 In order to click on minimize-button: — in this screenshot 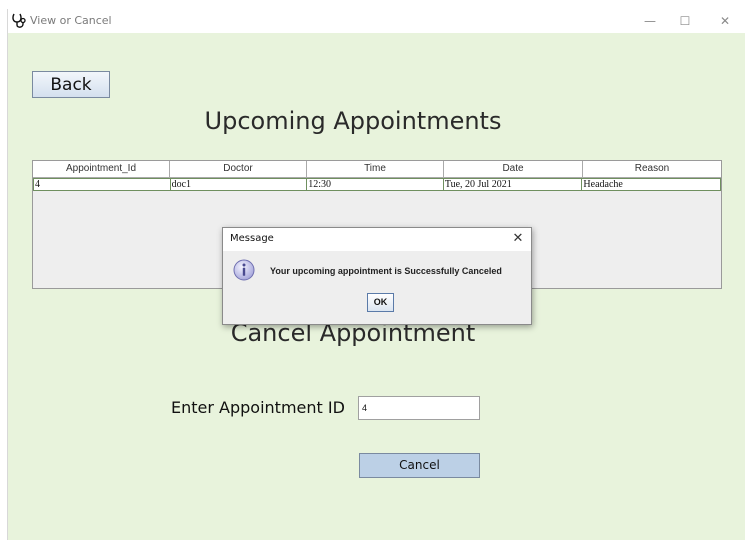, I will do `click(650, 21)`.